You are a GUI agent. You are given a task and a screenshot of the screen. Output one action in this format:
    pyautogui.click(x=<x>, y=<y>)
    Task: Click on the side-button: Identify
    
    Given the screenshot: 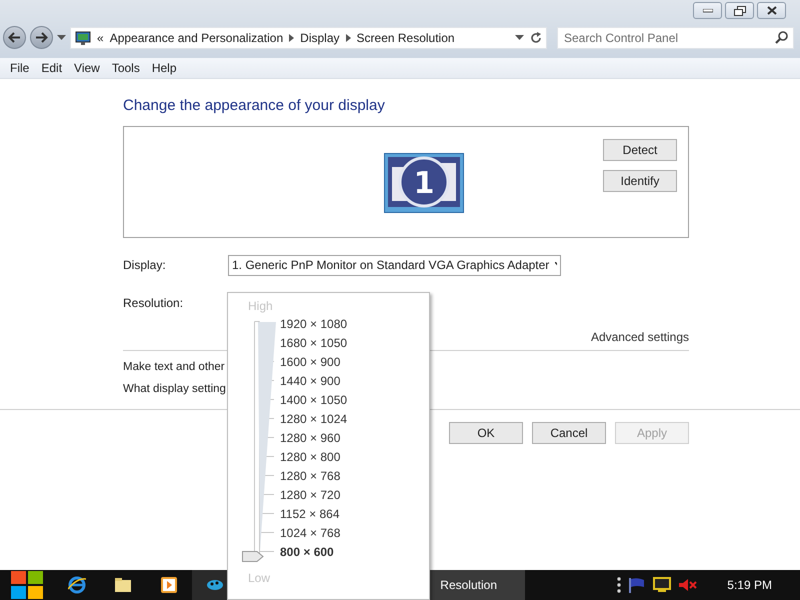 What is the action you would take?
    pyautogui.click(x=640, y=181)
    